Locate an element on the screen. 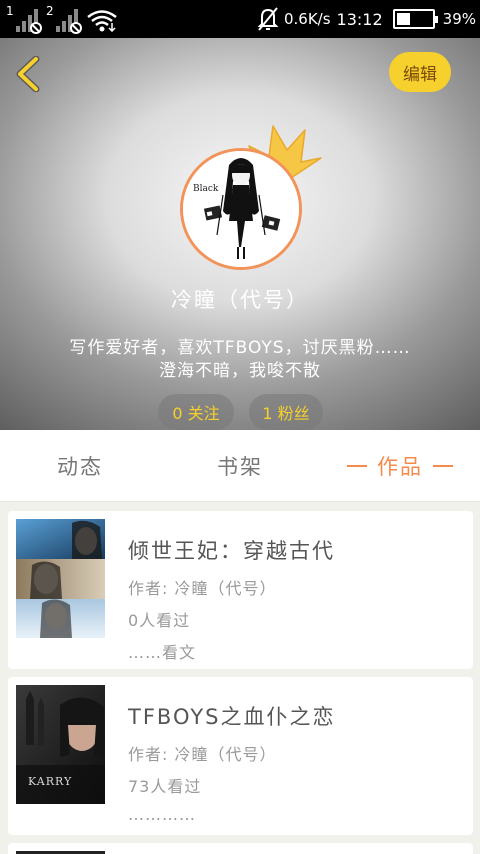  followers-count-button: 1 粉丝 is located at coordinates (286, 412).